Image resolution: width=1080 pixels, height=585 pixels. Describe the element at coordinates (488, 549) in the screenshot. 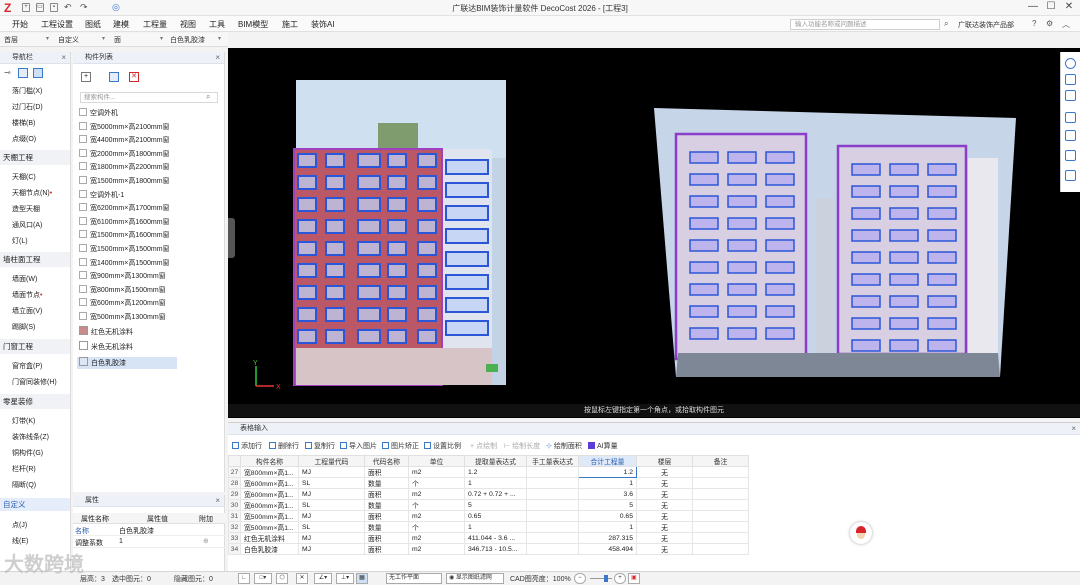

I see `table-row: 34 白色乳胶漆 MJ 面积 m2 346.713 - 10.5... 458.494 无` at that location.